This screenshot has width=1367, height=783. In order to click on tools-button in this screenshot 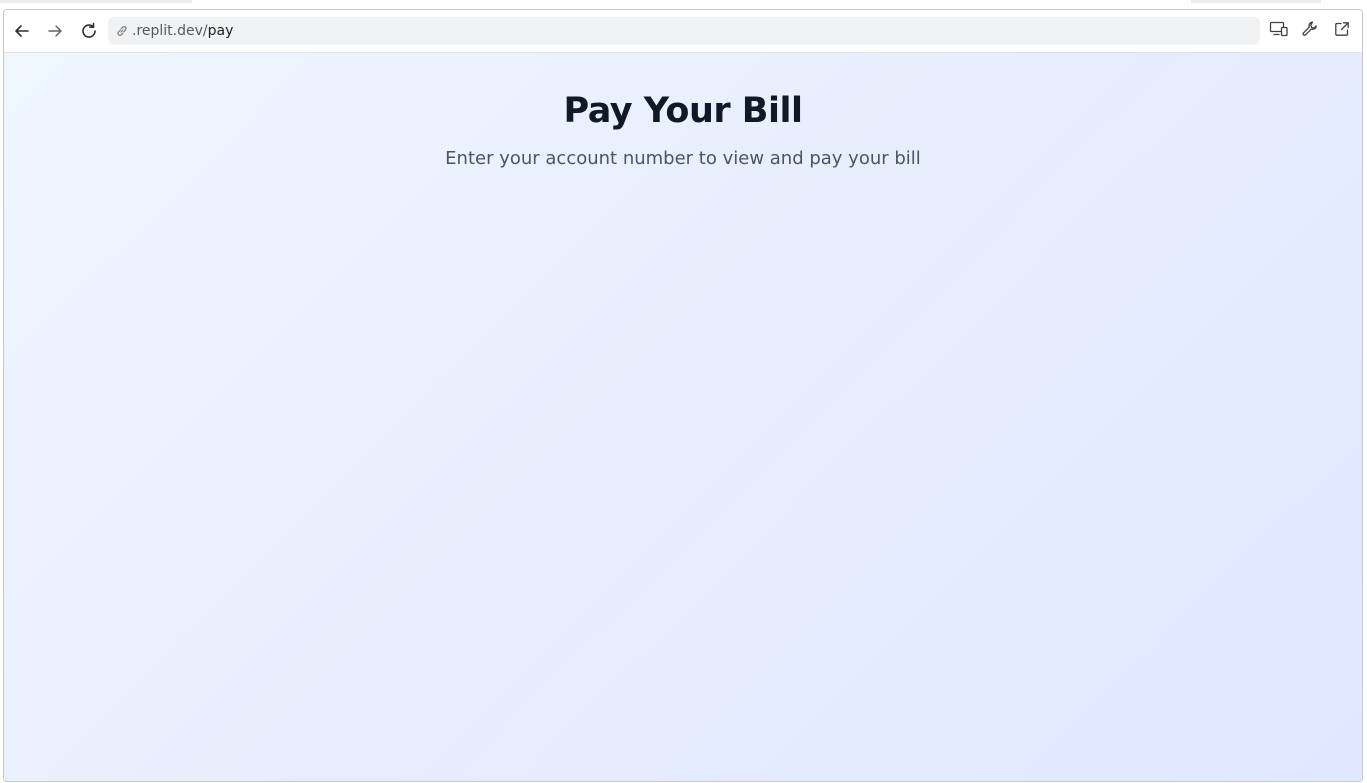, I will do `click(1310, 31)`.